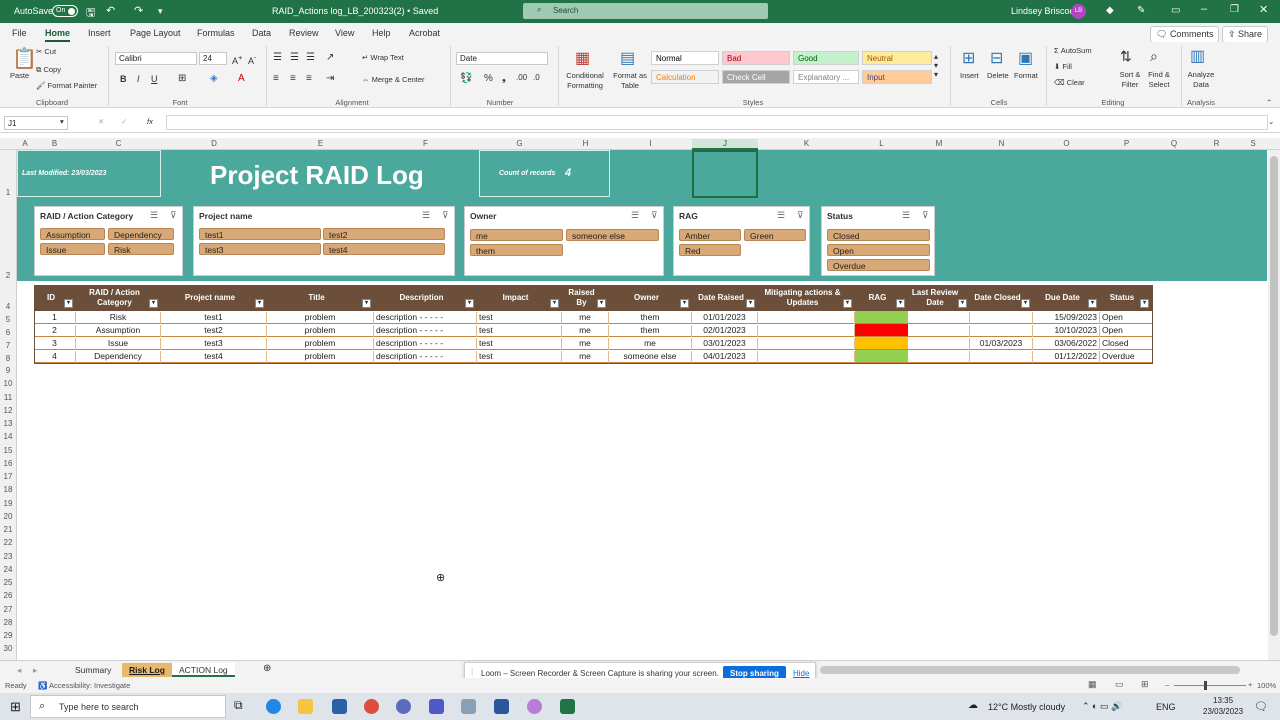 The image size is (1280, 720). What do you see at coordinates (383, 57) in the screenshot?
I see `wrap-text-button: ↵ Wrap Text` at bounding box center [383, 57].